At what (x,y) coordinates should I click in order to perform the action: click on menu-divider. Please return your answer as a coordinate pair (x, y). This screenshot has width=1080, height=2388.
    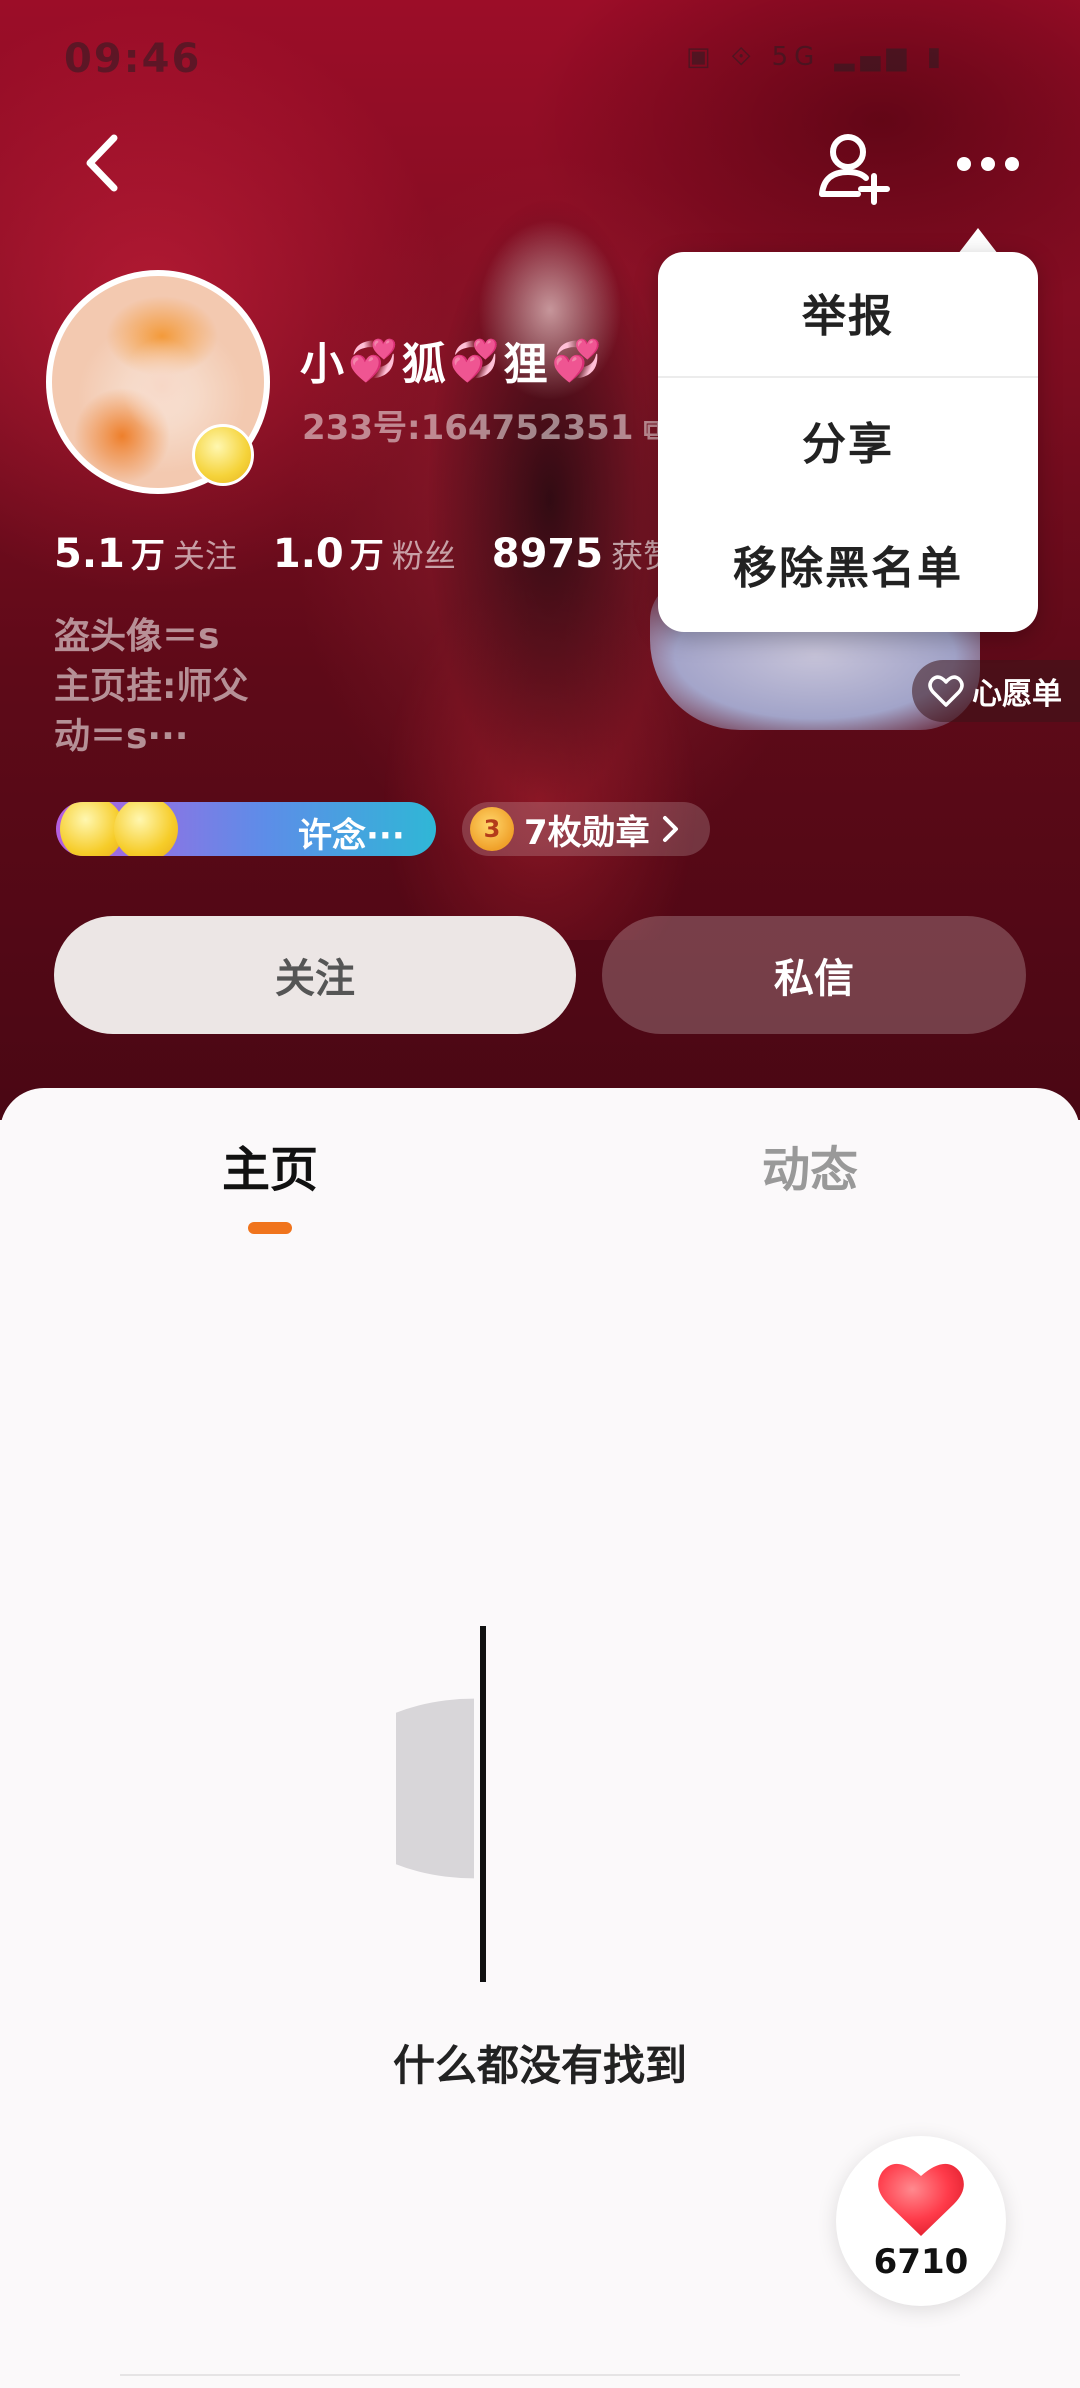
    Looking at the image, I should click on (848, 377).